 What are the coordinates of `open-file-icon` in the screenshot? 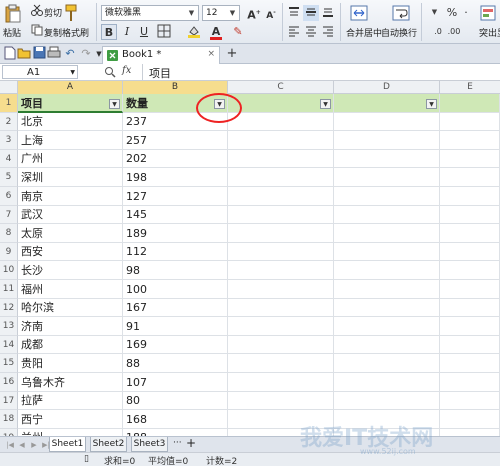 It's located at (24, 54).